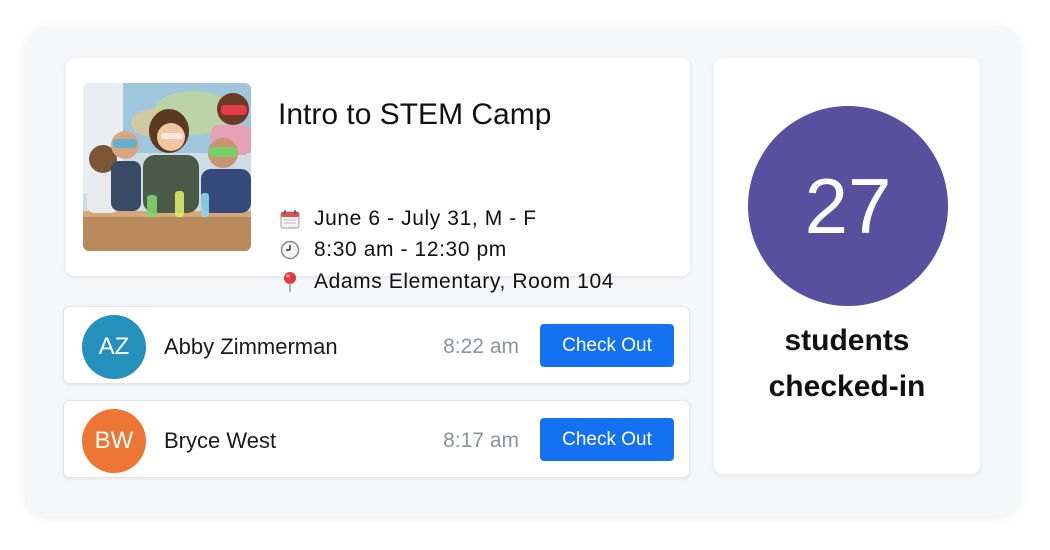 Image resolution: width=1050 pixels, height=550 pixels. I want to click on camp-dates: June 6 - July 31, M - F, so click(425, 218).